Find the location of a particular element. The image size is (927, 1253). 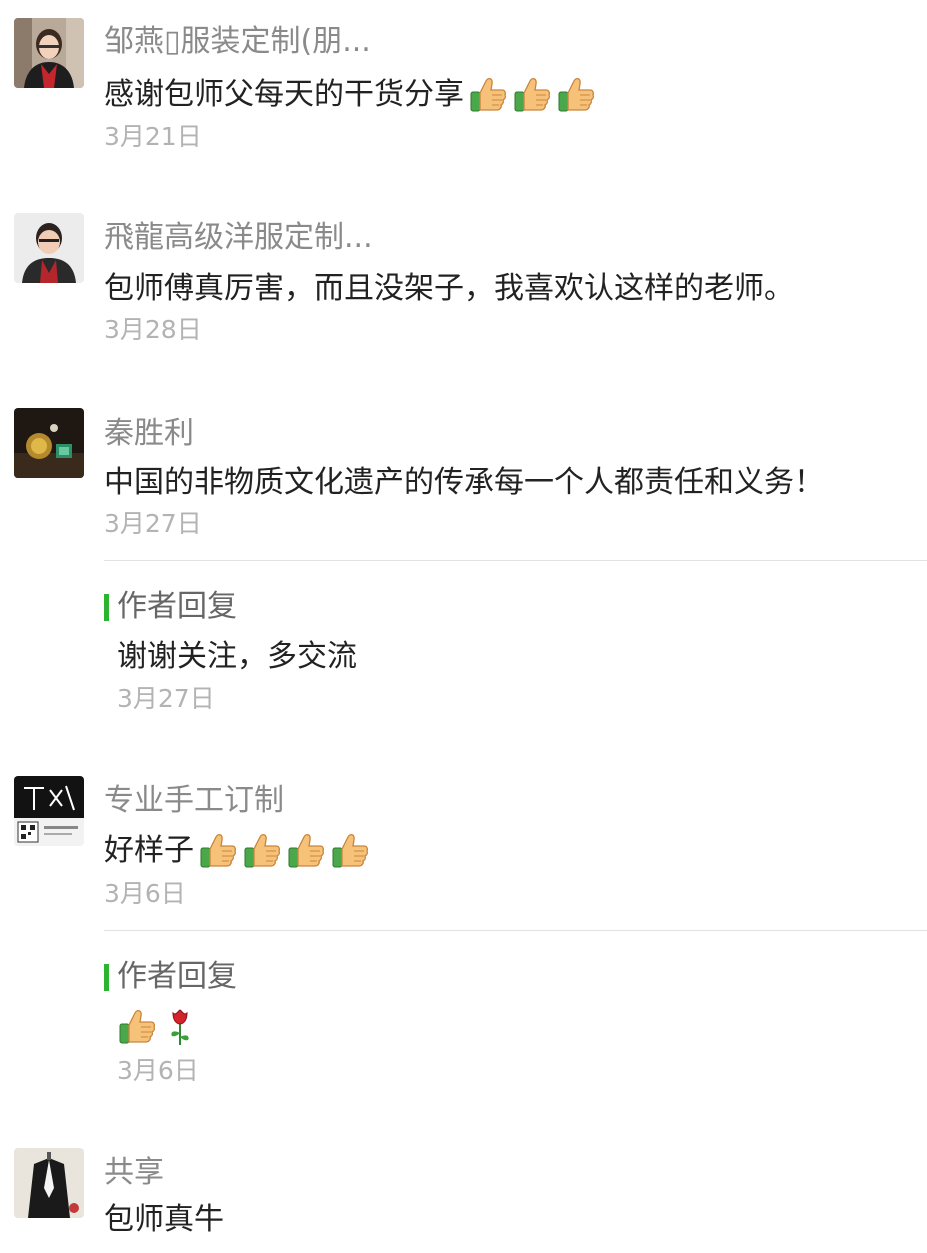

avatar-logo-qr-icon is located at coordinates (49, 811).